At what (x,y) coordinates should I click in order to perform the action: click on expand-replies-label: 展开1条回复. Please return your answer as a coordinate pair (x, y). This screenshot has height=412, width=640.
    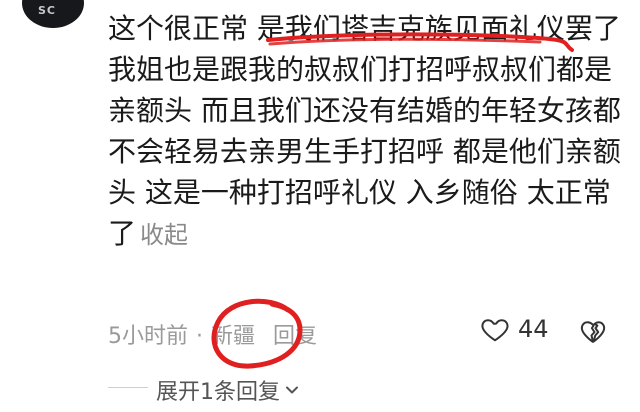
    Looking at the image, I should click on (218, 392).